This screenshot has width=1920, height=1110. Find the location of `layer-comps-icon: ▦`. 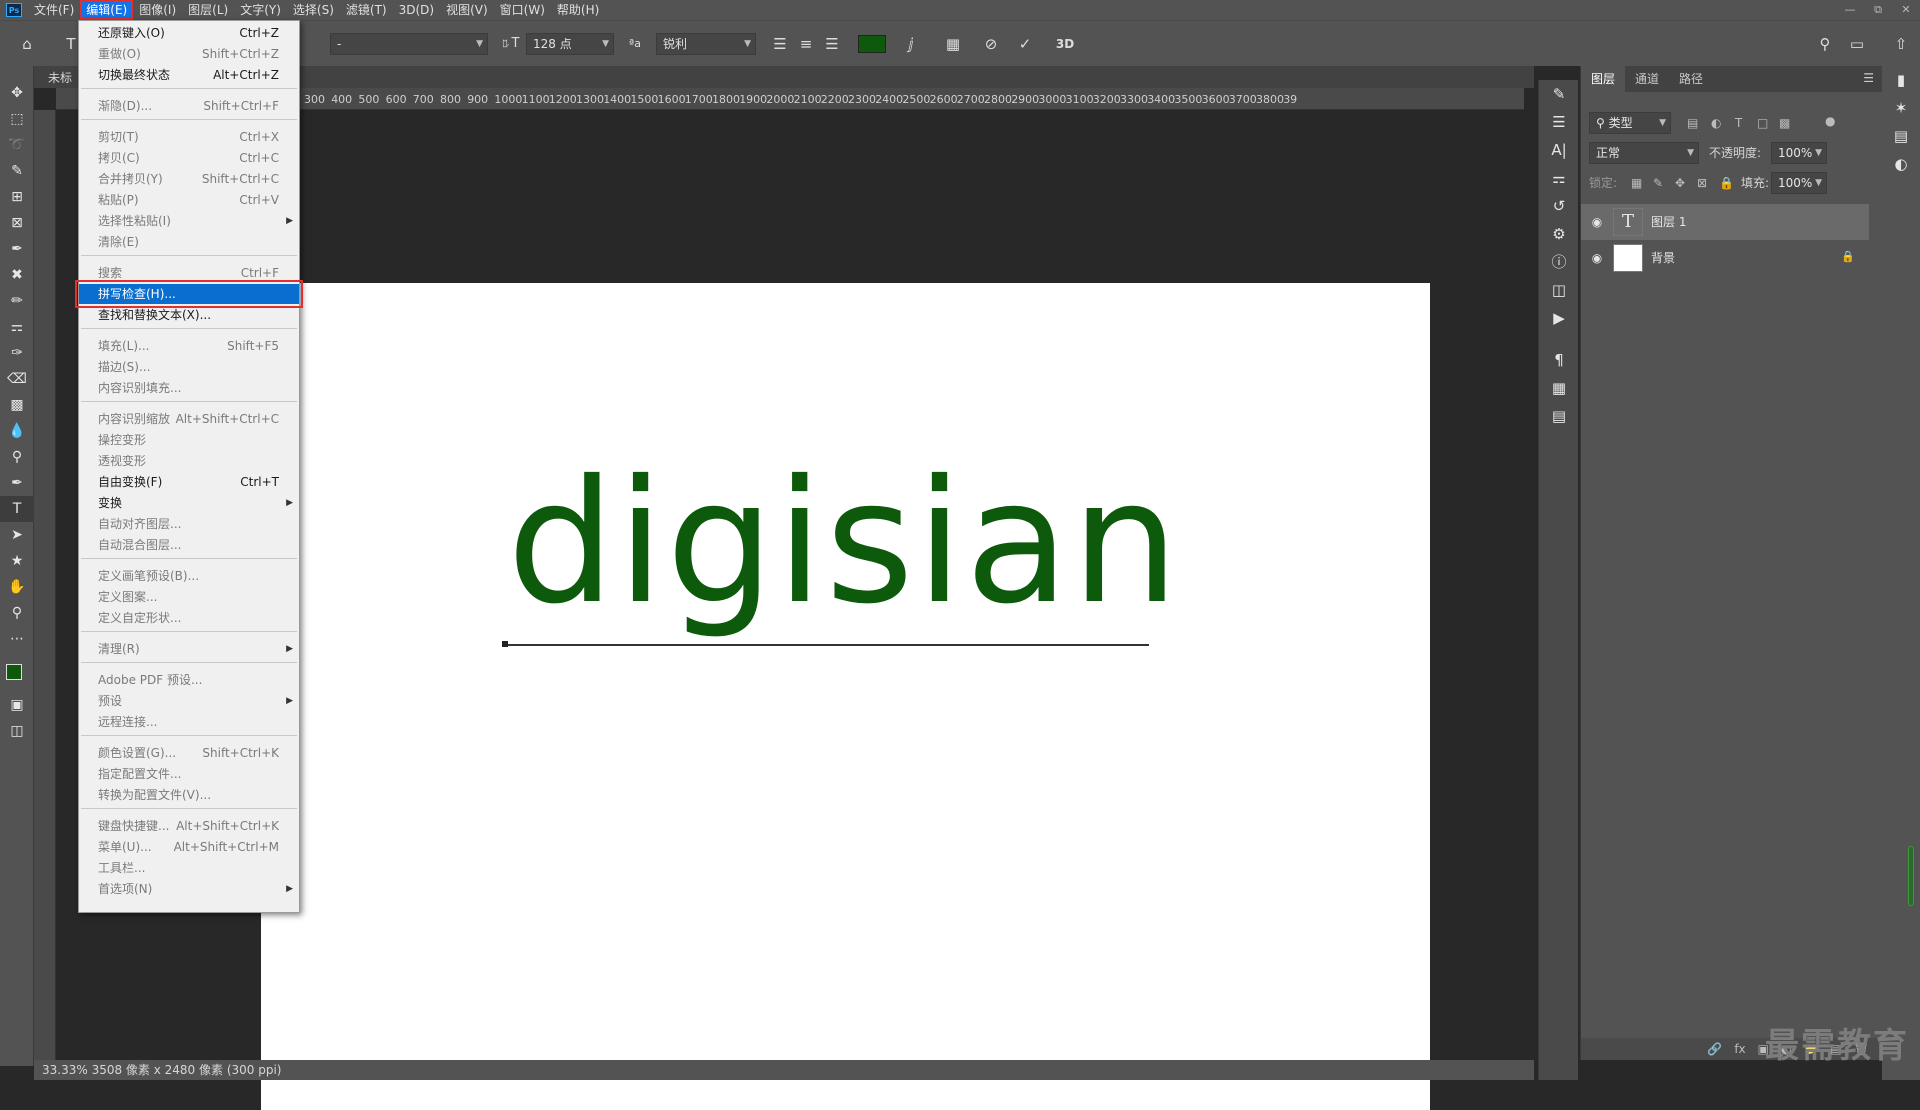

layer-comps-icon: ▦ is located at coordinates (1559, 388).